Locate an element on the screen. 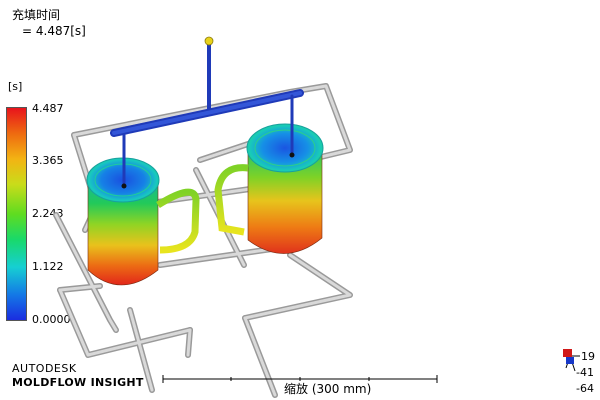  brand-moldflow-insight: MOLDFLOW INSIGHT is located at coordinates (78, 382).